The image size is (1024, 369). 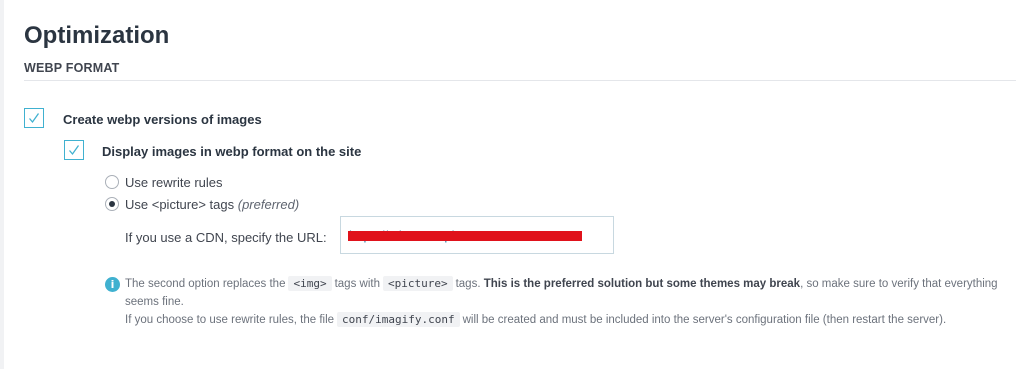 I want to click on section-divider, so click(x=520, y=80).